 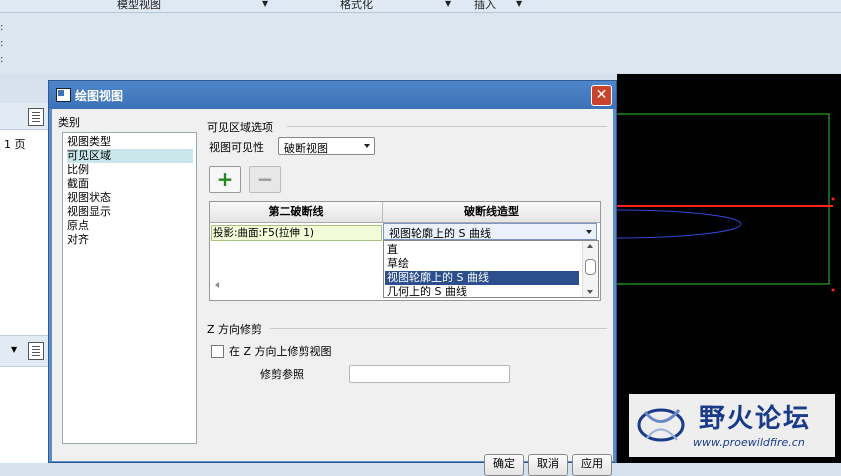 What do you see at coordinates (69, 122) in the screenshot?
I see `category-label: 类别` at bounding box center [69, 122].